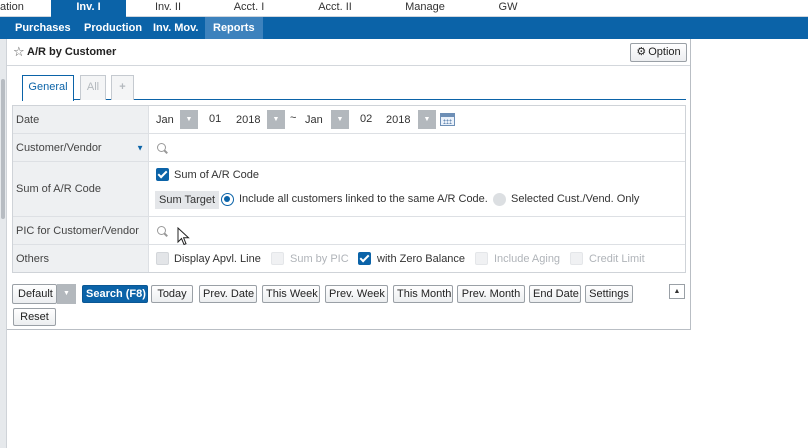 The height and width of the screenshot is (448, 808). Describe the element at coordinates (81, 258) in the screenshot. I see `others-label: Others` at that location.